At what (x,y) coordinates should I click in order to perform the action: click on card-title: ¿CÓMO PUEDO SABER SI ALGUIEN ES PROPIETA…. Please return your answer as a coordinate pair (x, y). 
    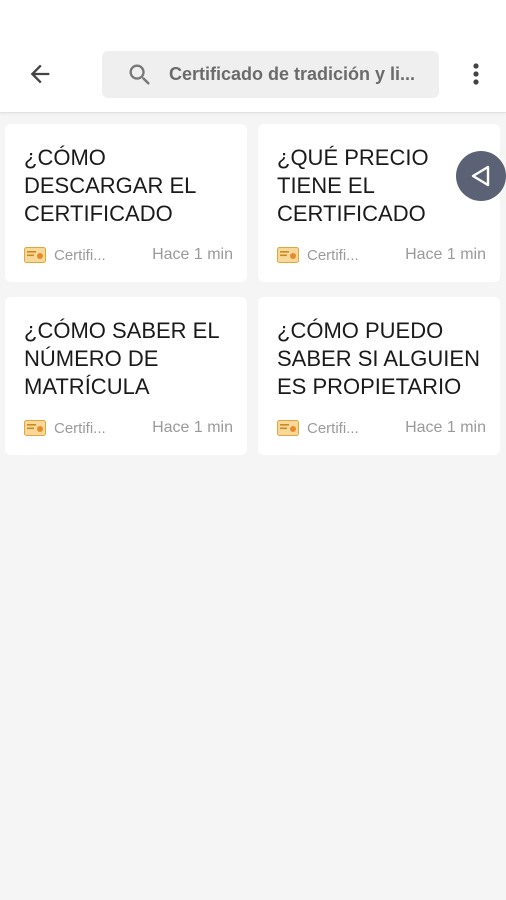
    Looking at the image, I should click on (378, 358).